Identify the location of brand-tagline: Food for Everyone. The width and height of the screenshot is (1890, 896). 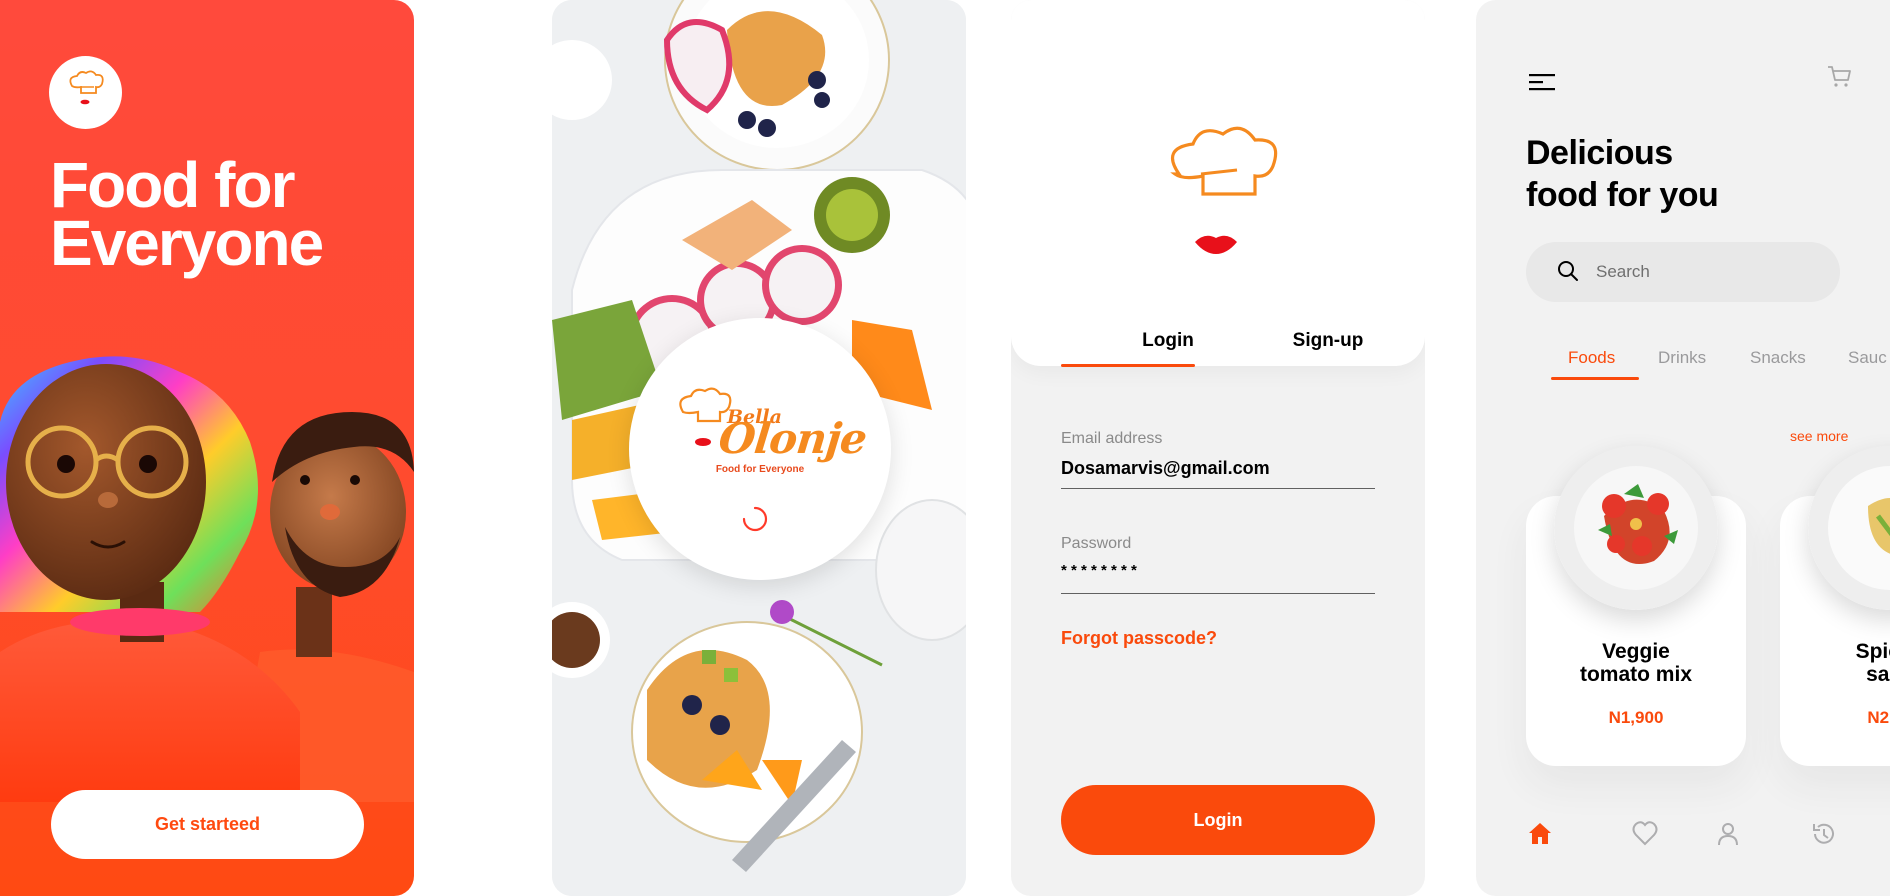
(760, 469).